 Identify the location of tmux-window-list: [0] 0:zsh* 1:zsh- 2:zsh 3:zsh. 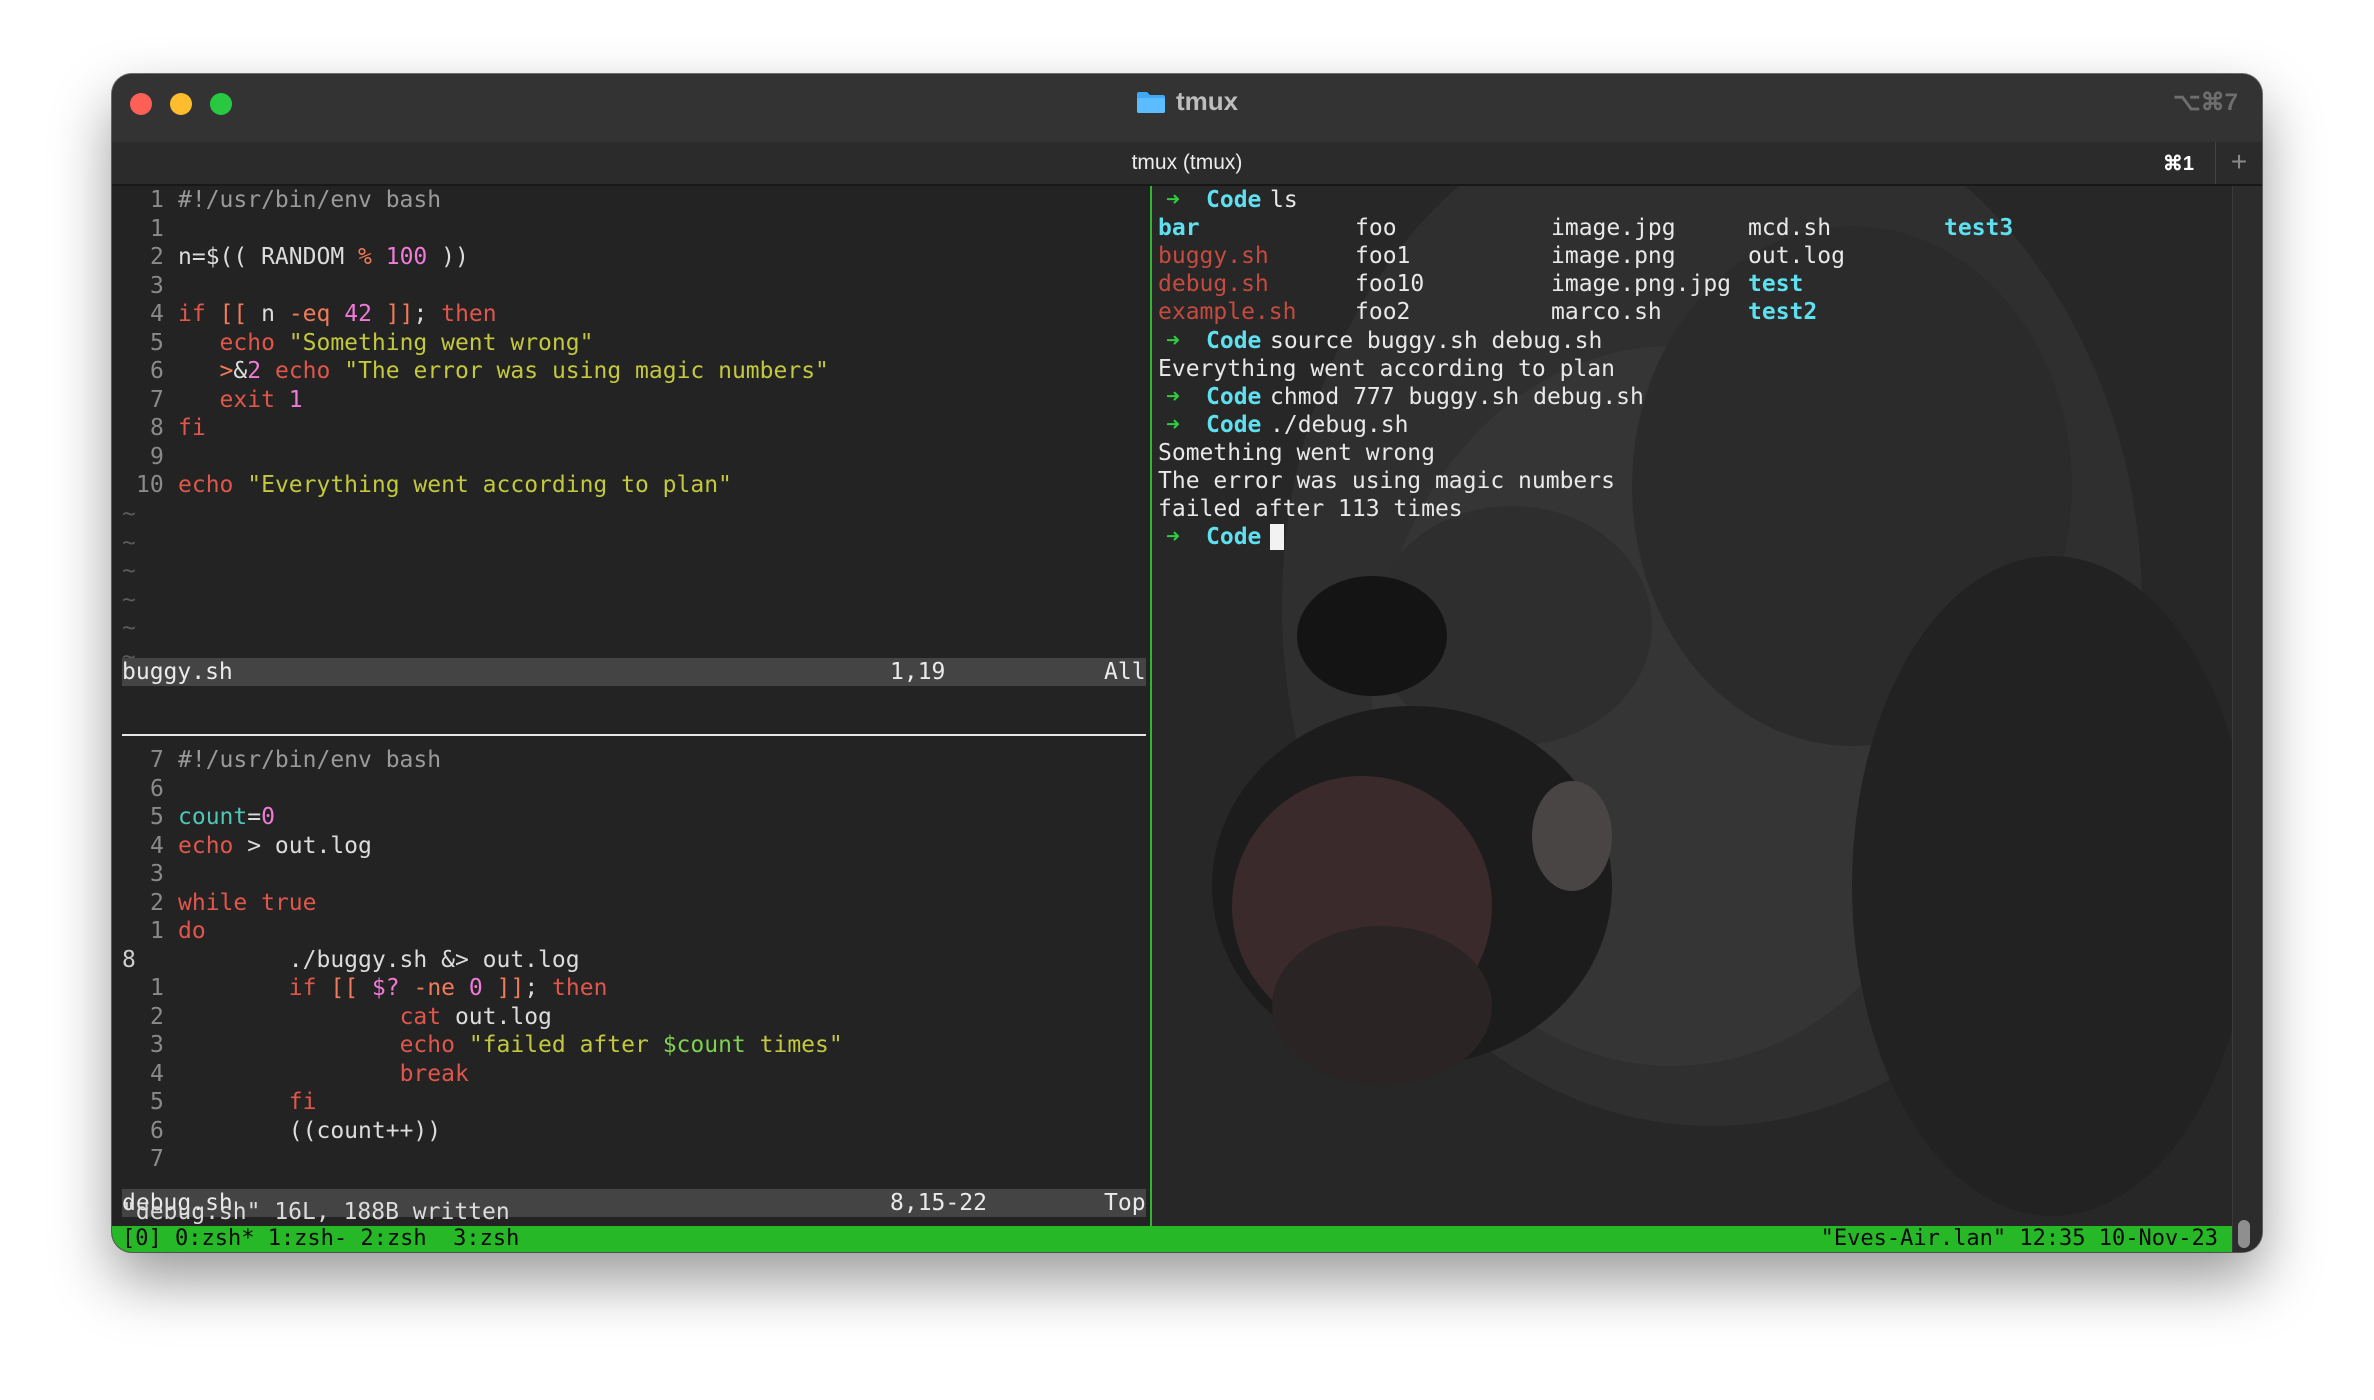
(320, 1239).